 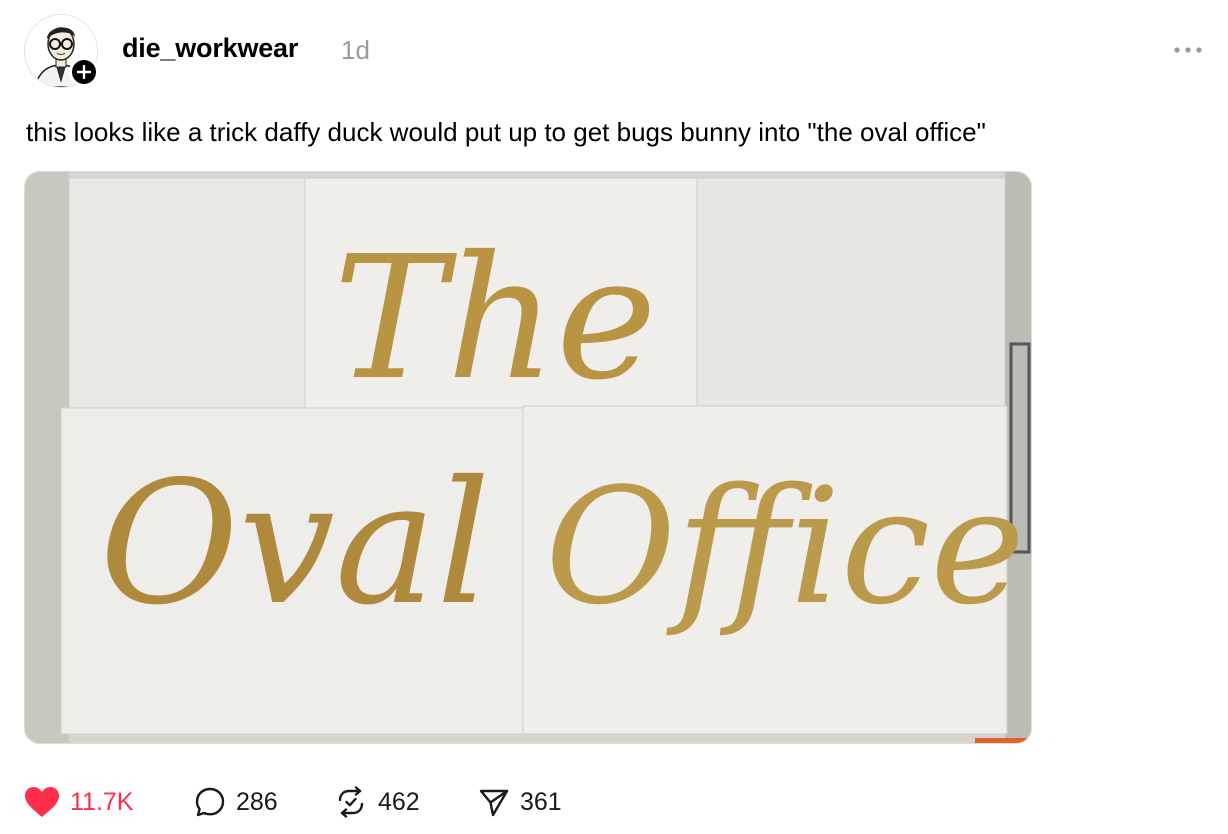 What do you see at coordinates (494, 803) in the screenshot?
I see `paper-plane-icon` at bounding box center [494, 803].